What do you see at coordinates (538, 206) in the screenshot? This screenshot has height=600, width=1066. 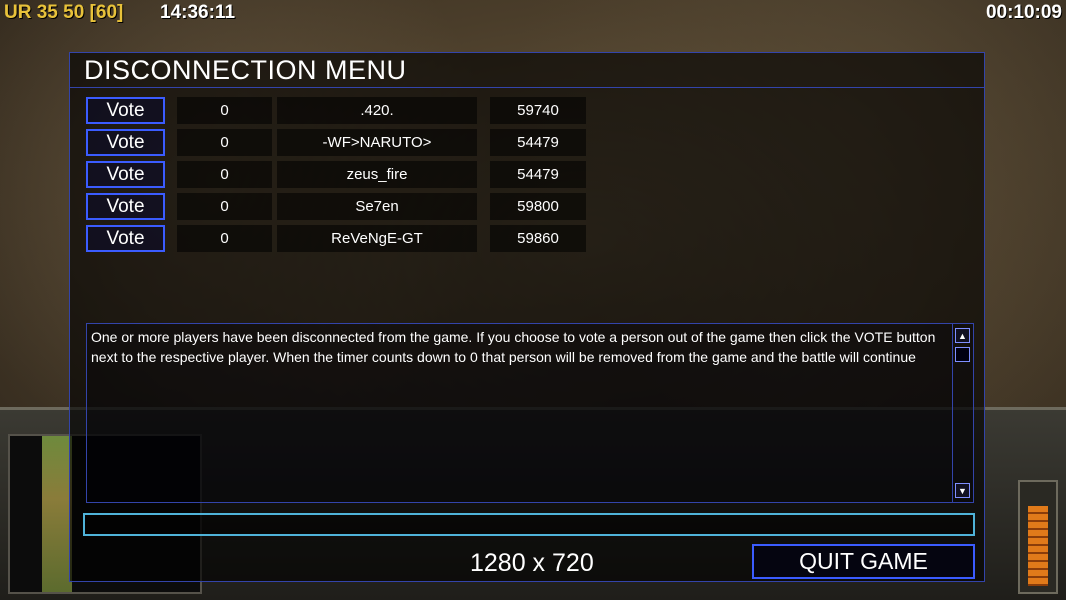 I see `player-ping: 59800` at bounding box center [538, 206].